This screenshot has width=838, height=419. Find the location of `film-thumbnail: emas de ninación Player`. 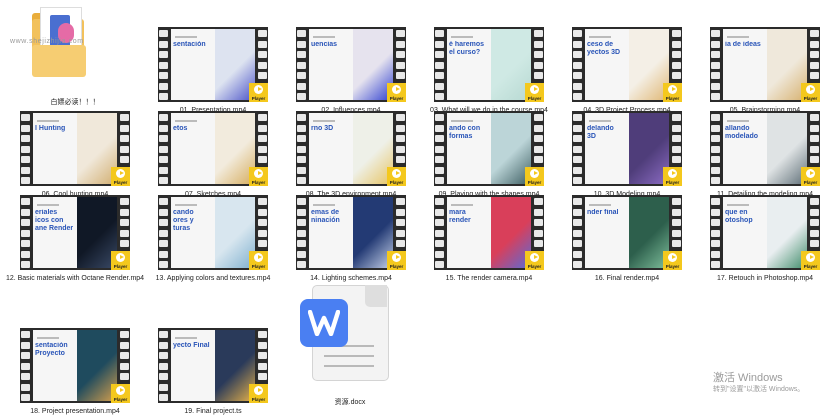

film-thumbnail: emas de ninación Player is located at coordinates (351, 232).